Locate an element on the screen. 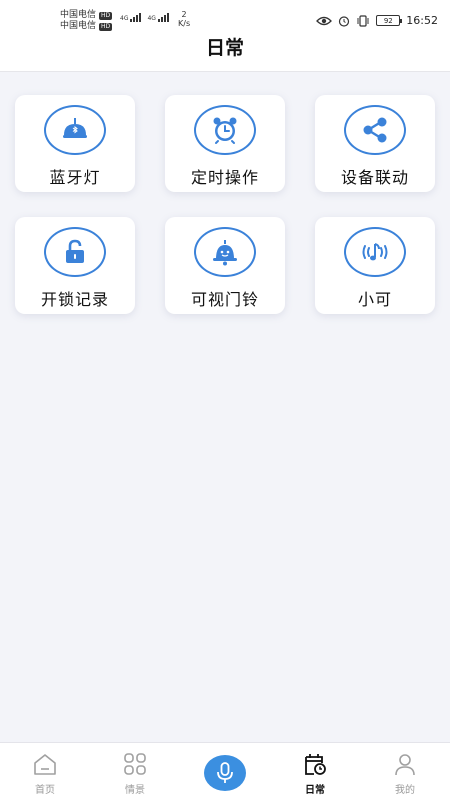  card-label: 蓝牙灯 is located at coordinates (75, 177).